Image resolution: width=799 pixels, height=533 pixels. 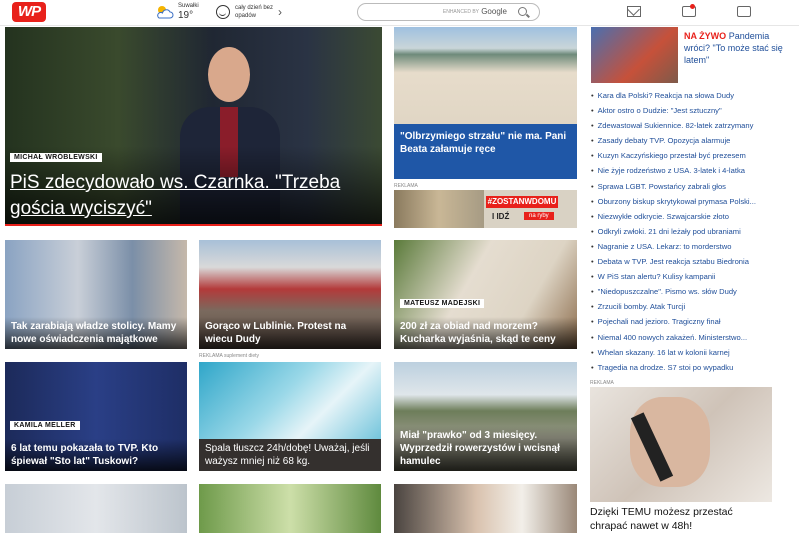 What do you see at coordinates (522, 202) in the screenshot?
I see `ad-hashtag: #ZOSTANWDOMU` at bounding box center [522, 202].